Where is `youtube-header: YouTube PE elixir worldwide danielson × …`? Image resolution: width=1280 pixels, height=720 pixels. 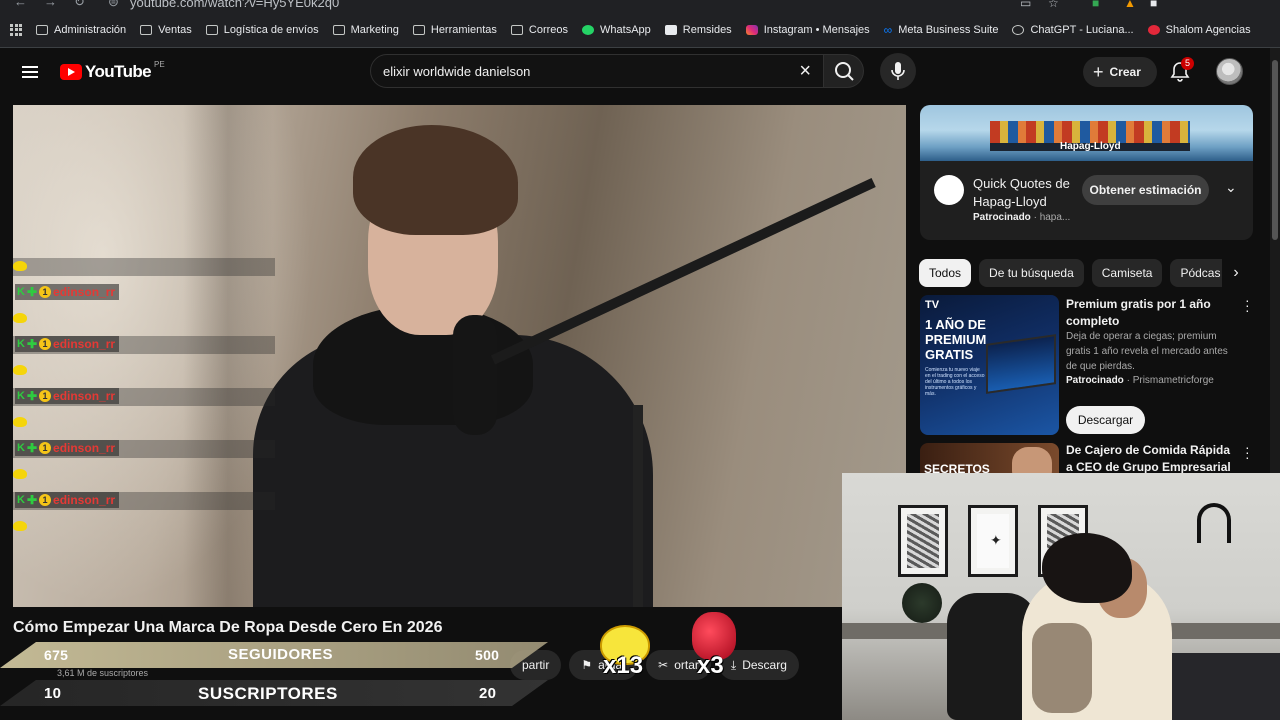 youtube-header: YouTube PE elixir worldwide danielson × … is located at coordinates (635, 72).